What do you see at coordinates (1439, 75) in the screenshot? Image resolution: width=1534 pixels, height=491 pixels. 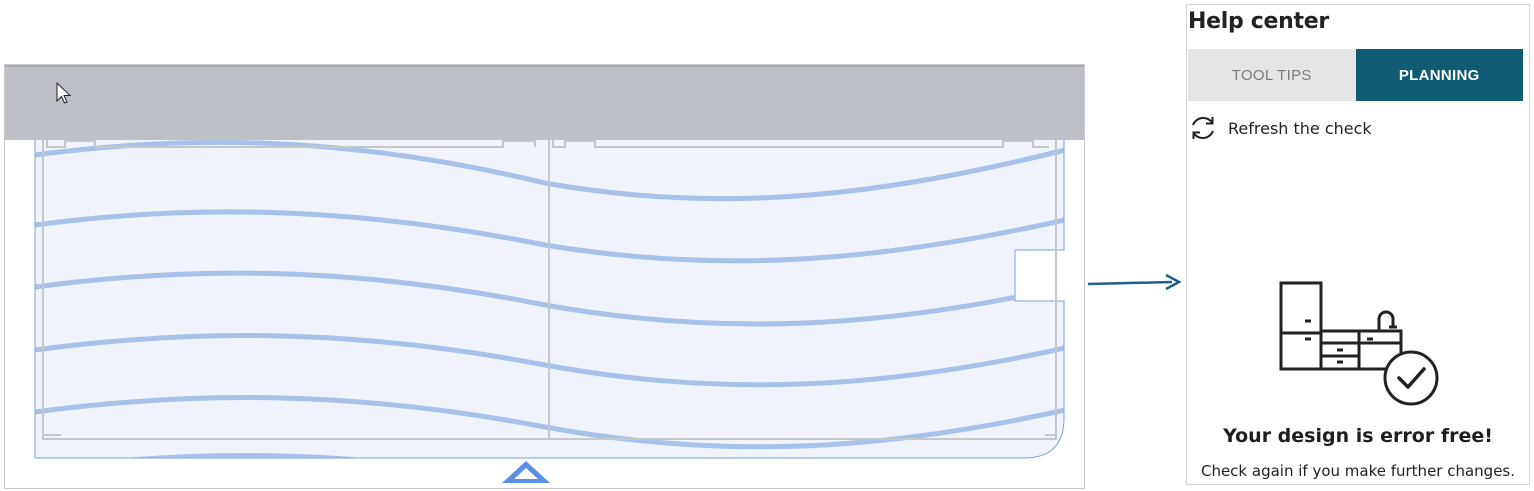 I see `tab-planning: PLANNING` at bounding box center [1439, 75].